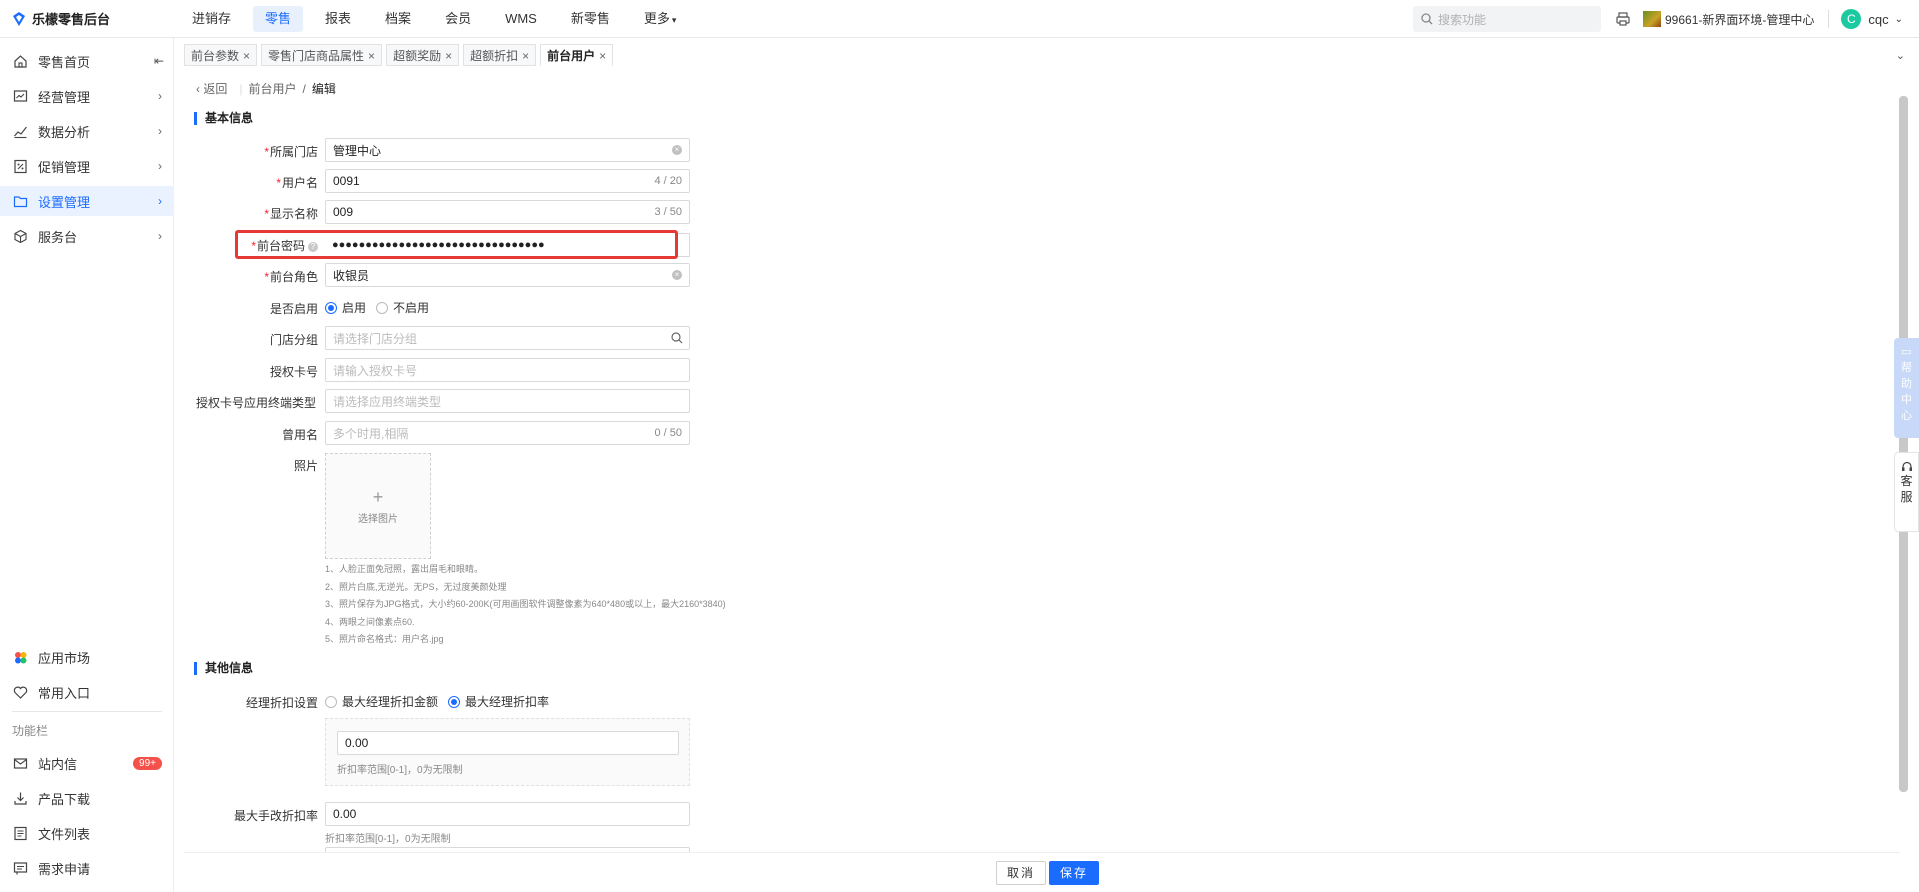  What do you see at coordinates (345, 814) in the screenshot?
I see `manual-discount-value: 0.00` at bounding box center [345, 814].